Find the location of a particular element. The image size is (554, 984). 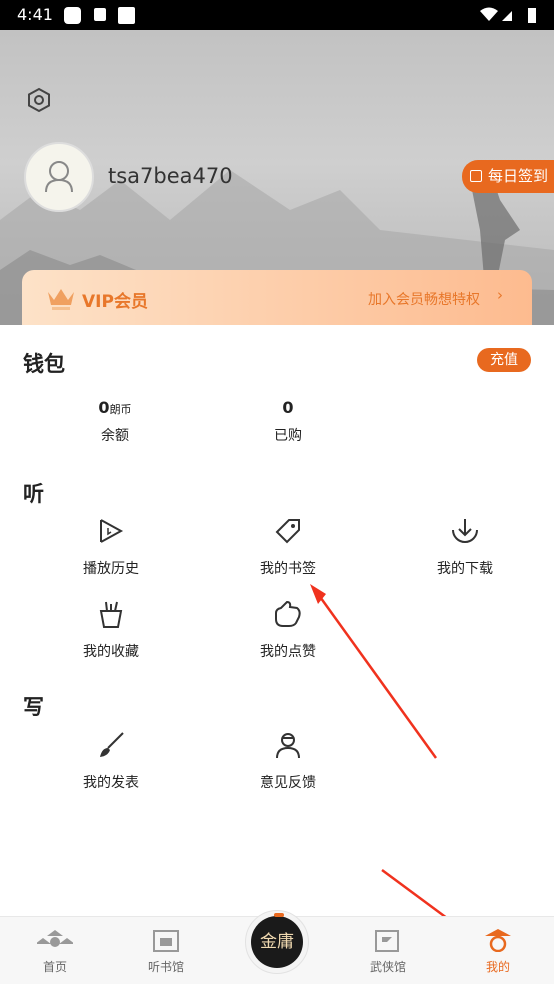

user-icon is located at coordinates (59, 177).